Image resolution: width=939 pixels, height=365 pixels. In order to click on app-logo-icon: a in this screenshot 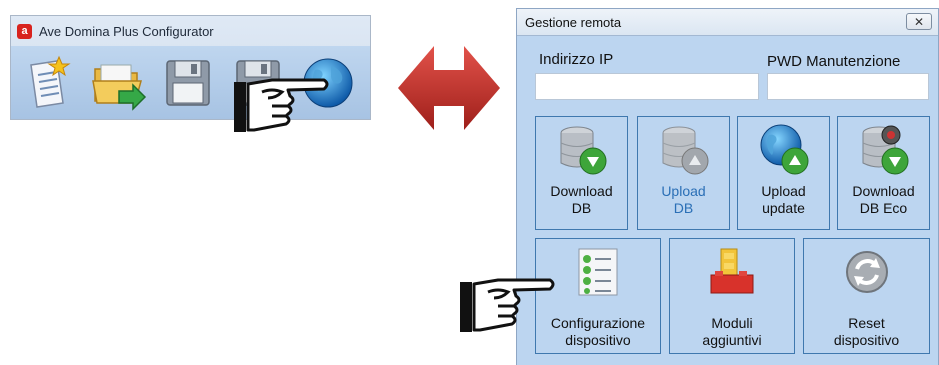, I will do `click(24, 31)`.